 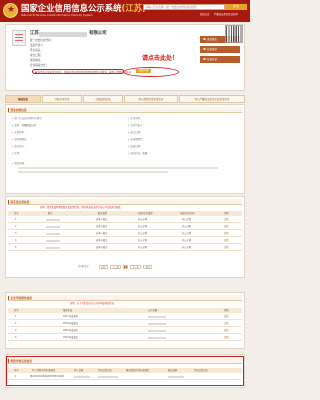 I want to click on table-row: 2 自然人股东 非公示项 非公示项 查看, so click(x=125, y=227).